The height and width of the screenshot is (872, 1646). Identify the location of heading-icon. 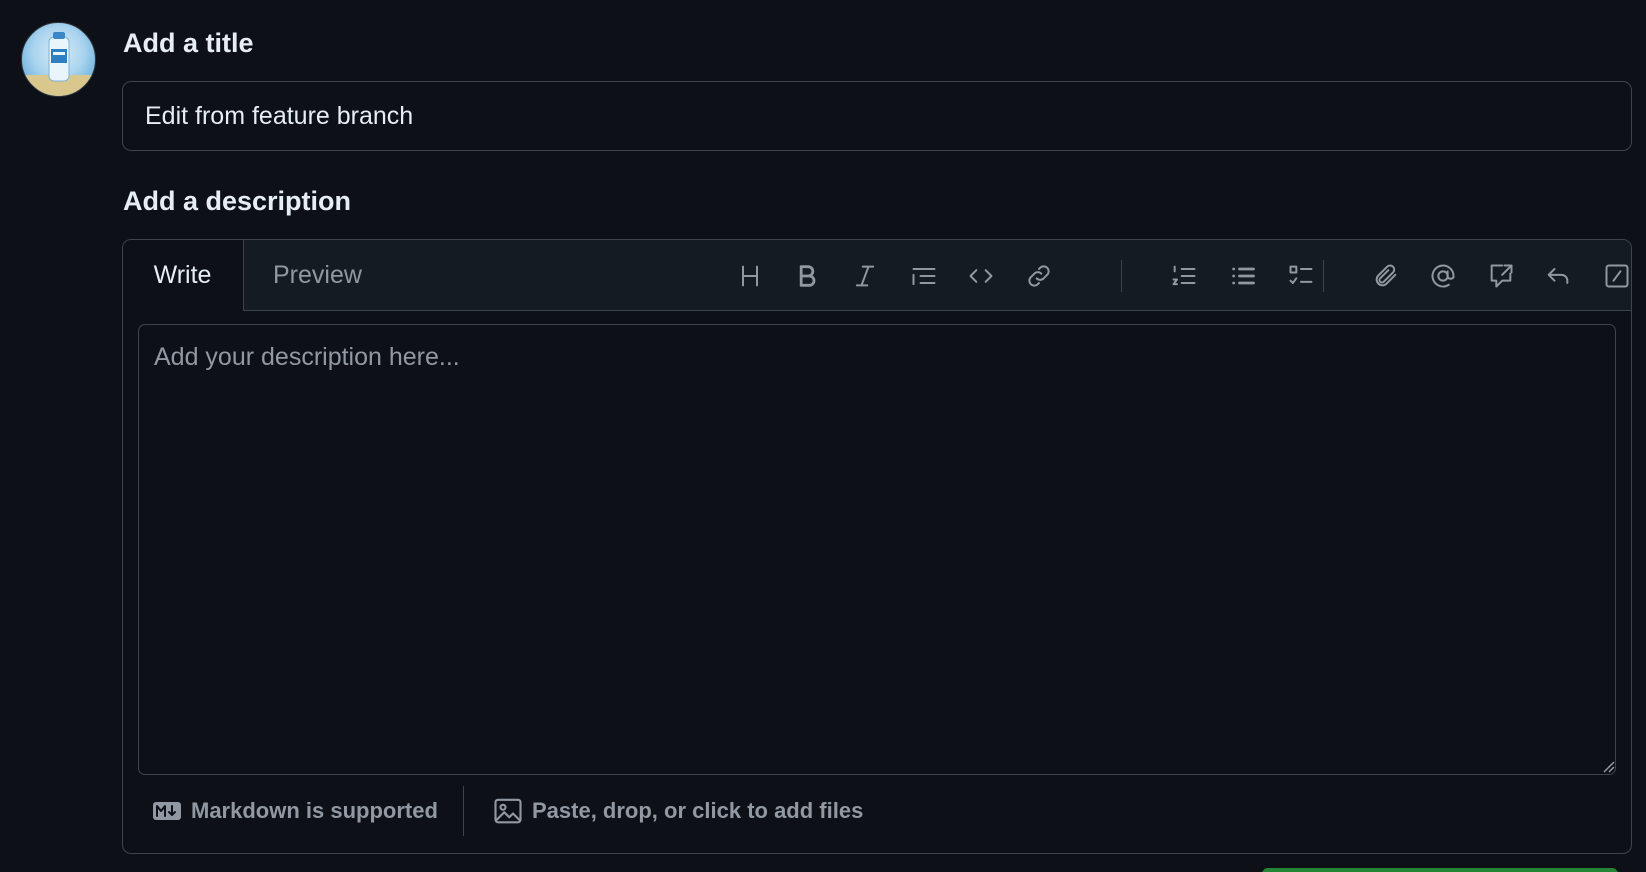
(750, 276).